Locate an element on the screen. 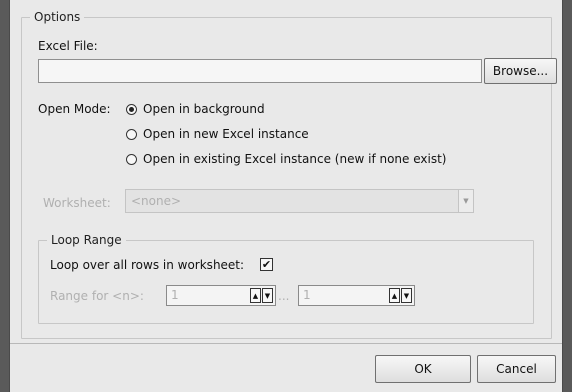  excel-file-input is located at coordinates (260, 71).